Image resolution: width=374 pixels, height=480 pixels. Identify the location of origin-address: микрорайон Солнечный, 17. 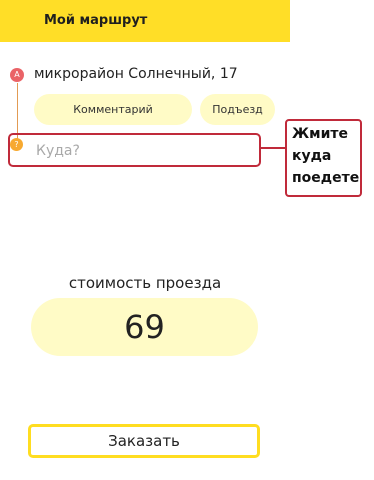
(136, 74).